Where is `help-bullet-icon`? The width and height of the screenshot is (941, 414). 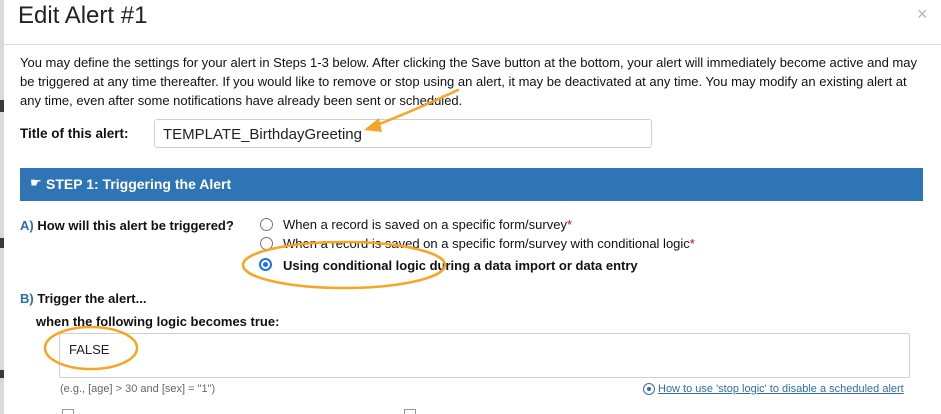
help-bullet-icon is located at coordinates (649, 389).